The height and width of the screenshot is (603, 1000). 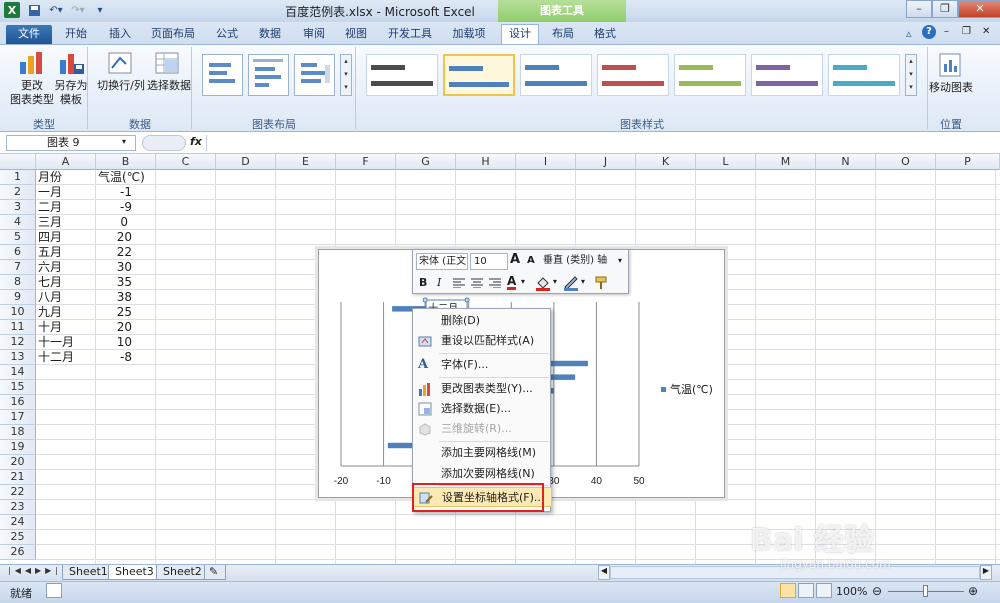 I want to click on help-icon: ?, so click(x=929, y=32).